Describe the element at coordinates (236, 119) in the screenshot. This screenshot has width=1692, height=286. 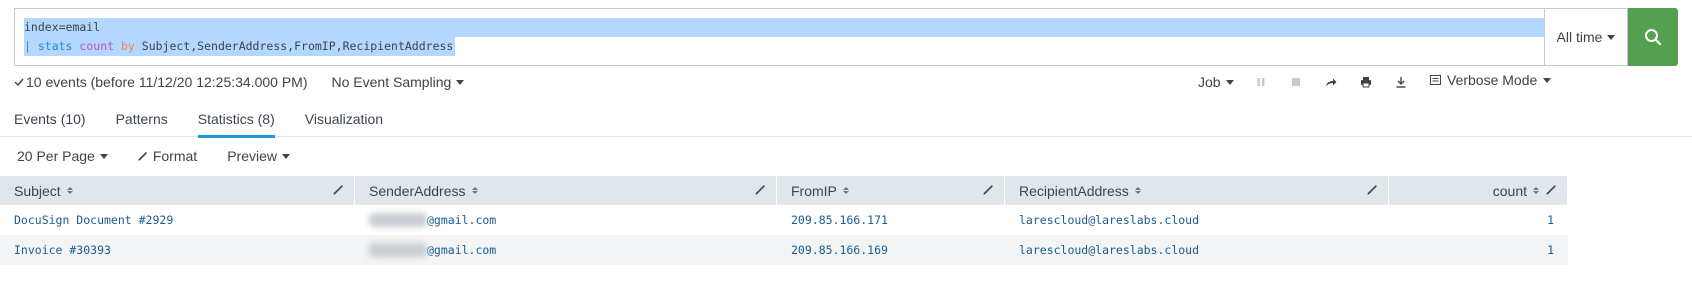
I see `tab-statistics: Statistics (8)` at that location.